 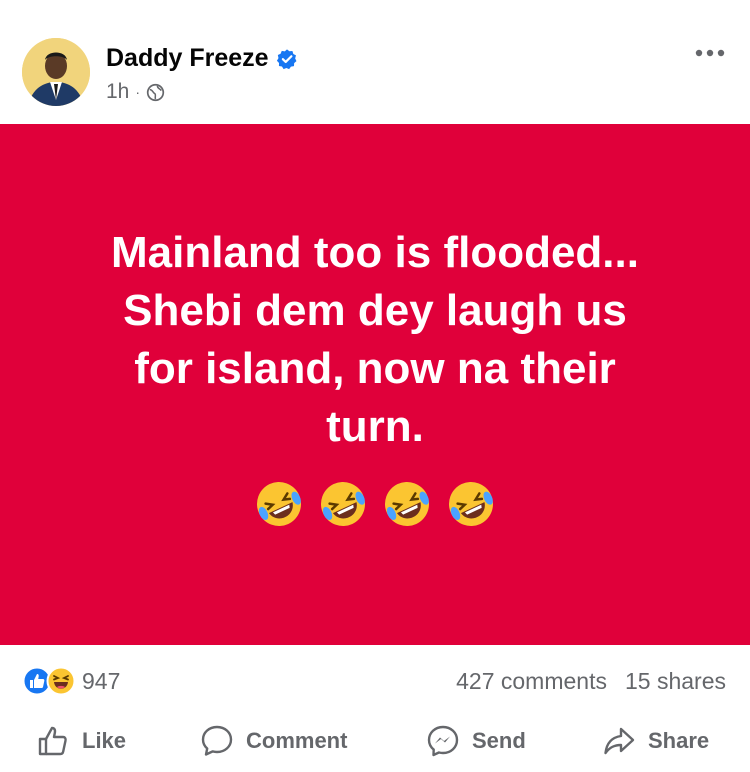 I want to click on author-name: Daddy Freeze, so click(x=187, y=58).